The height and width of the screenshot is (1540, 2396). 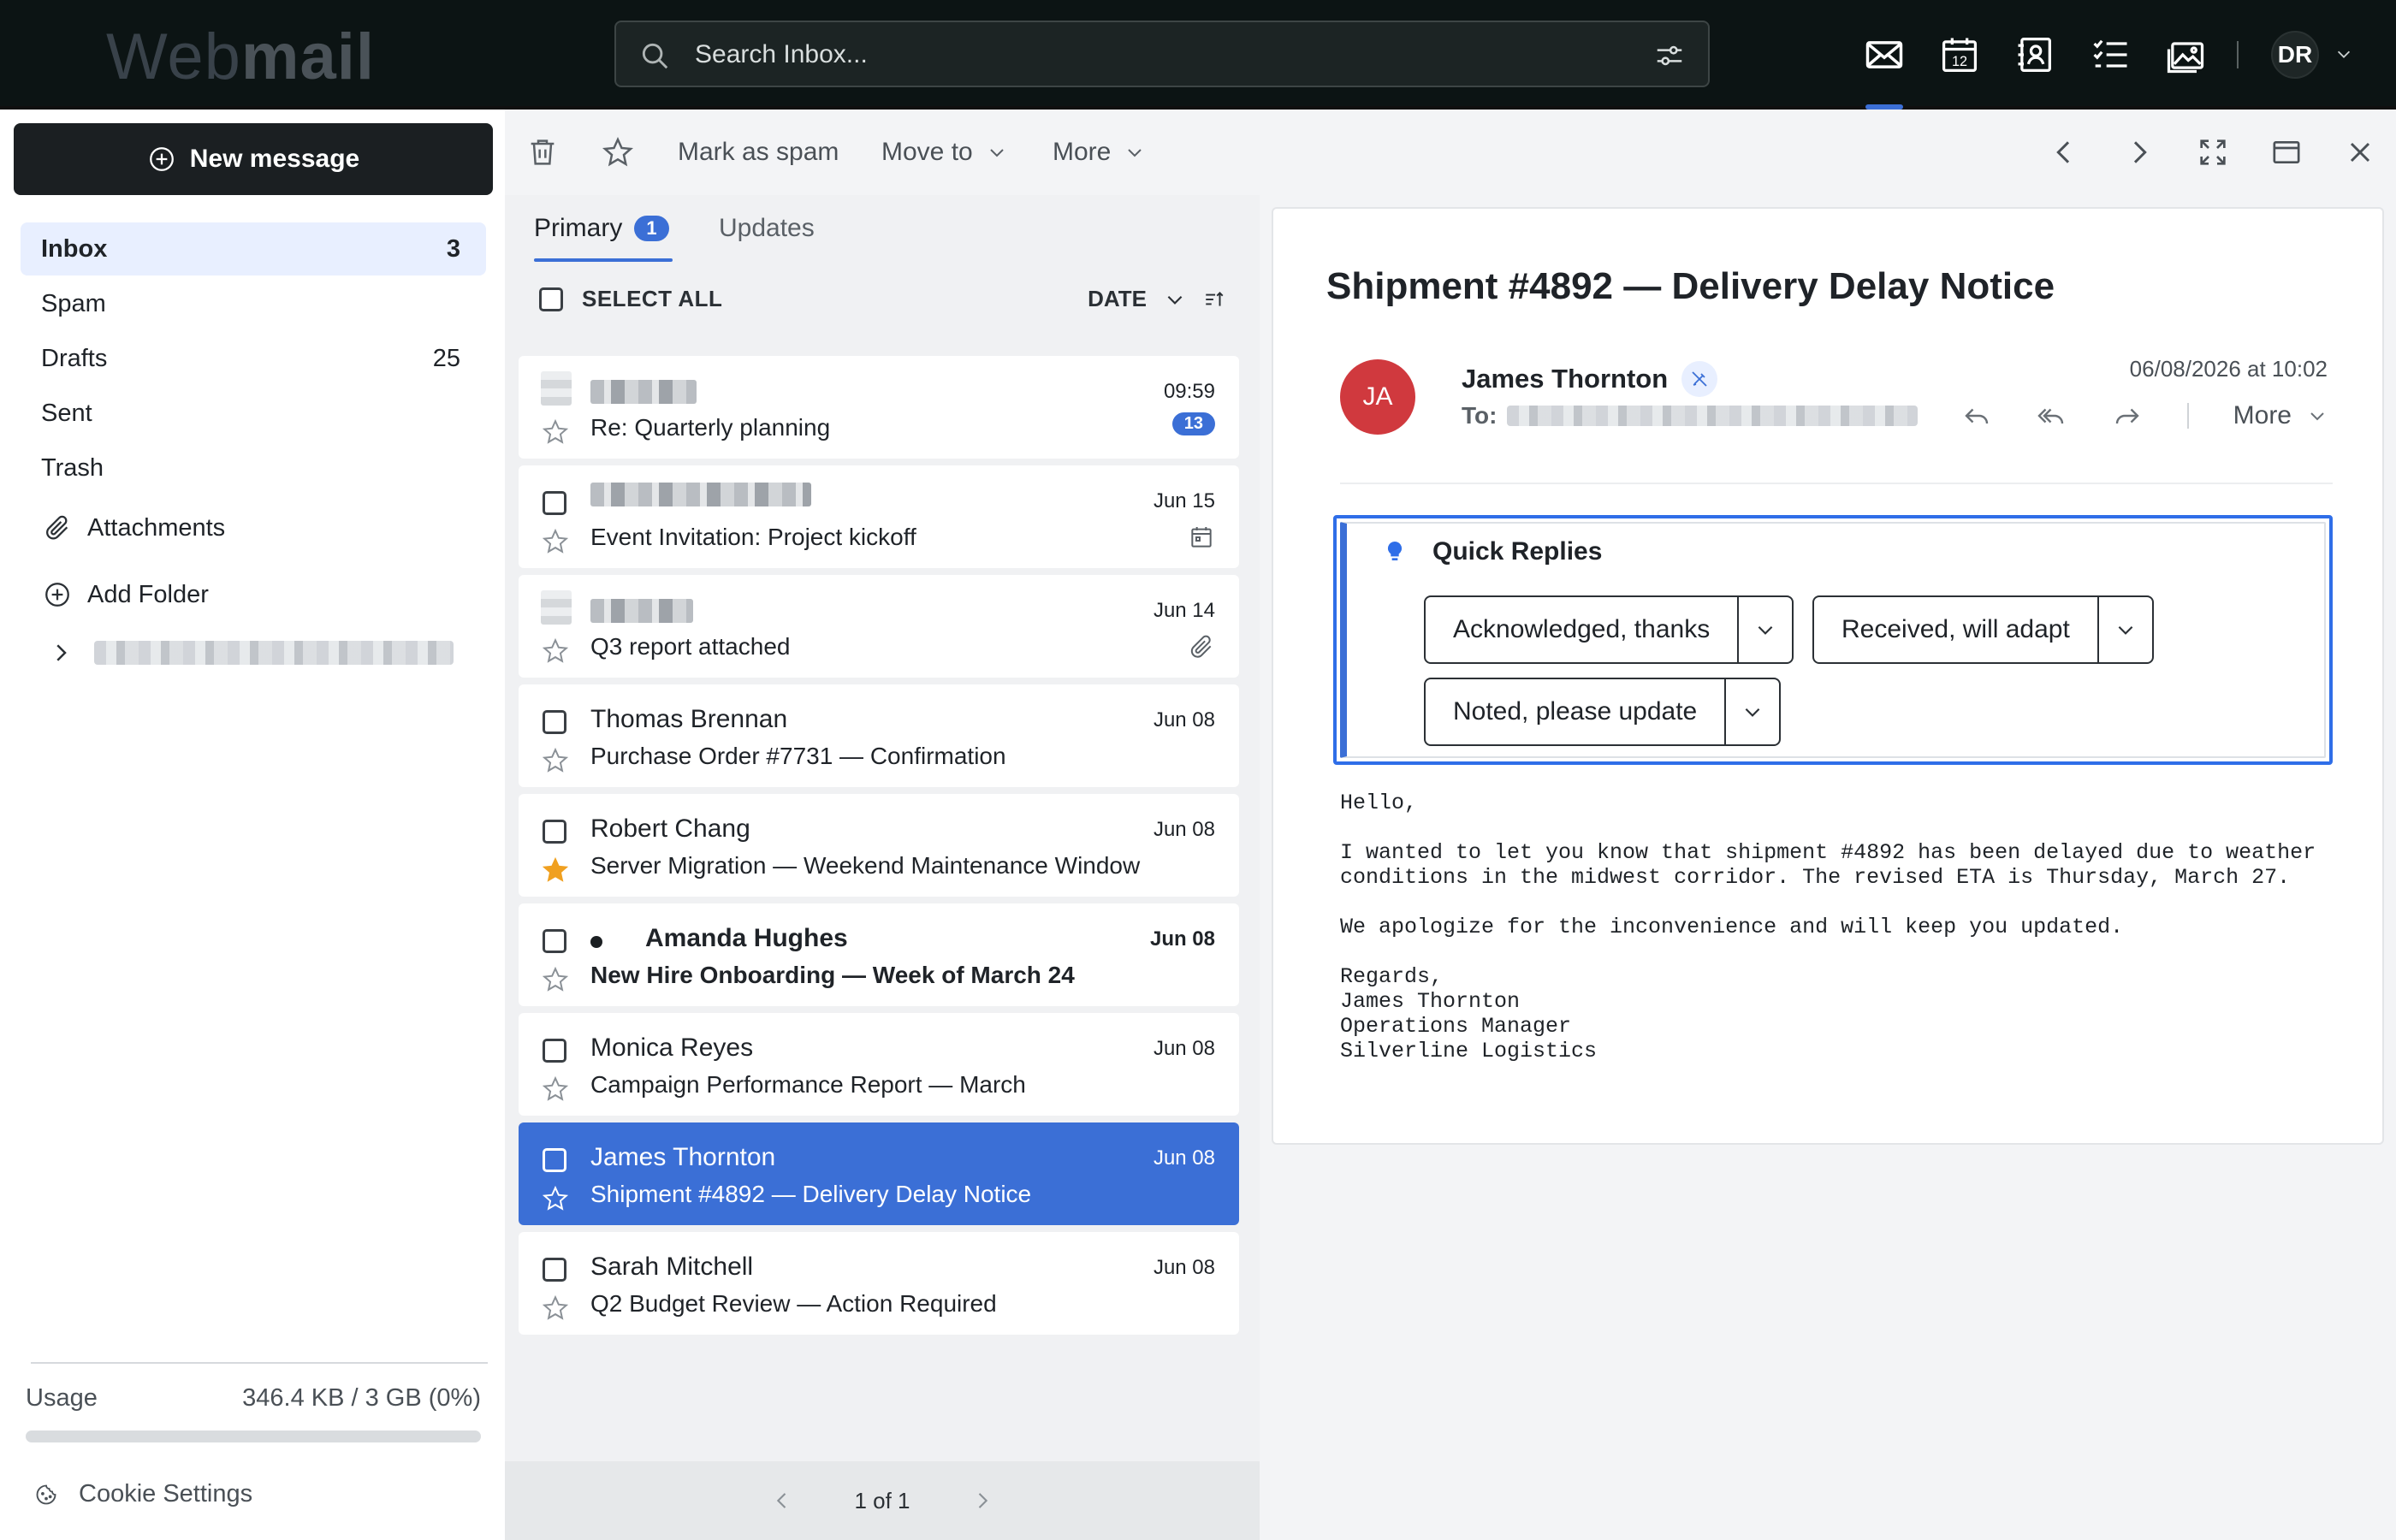 What do you see at coordinates (1977, 415) in the screenshot?
I see `reply-icon` at bounding box center [1977, 415].